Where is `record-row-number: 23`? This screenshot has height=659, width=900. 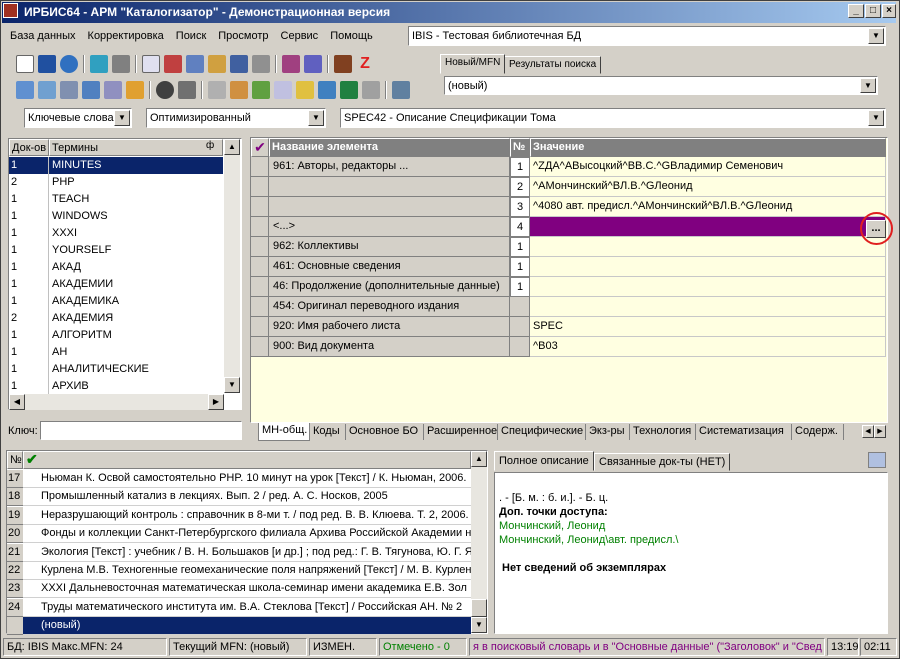 record-row-number: 23 is located at coordinates (15, 589).